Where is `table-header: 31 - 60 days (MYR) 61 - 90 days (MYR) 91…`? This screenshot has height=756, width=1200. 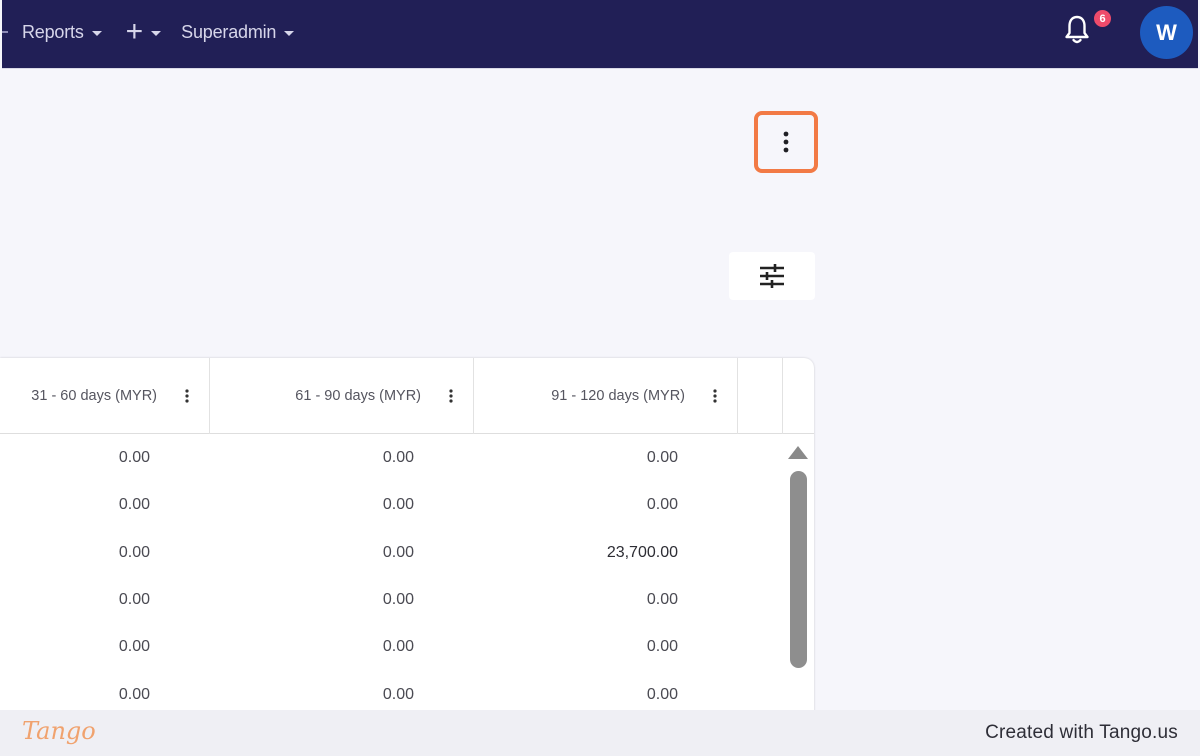
table-header: 31 - 60 days (MYR) 61 - 90 days (MYR) 91… is located at coordinates (407, 396).